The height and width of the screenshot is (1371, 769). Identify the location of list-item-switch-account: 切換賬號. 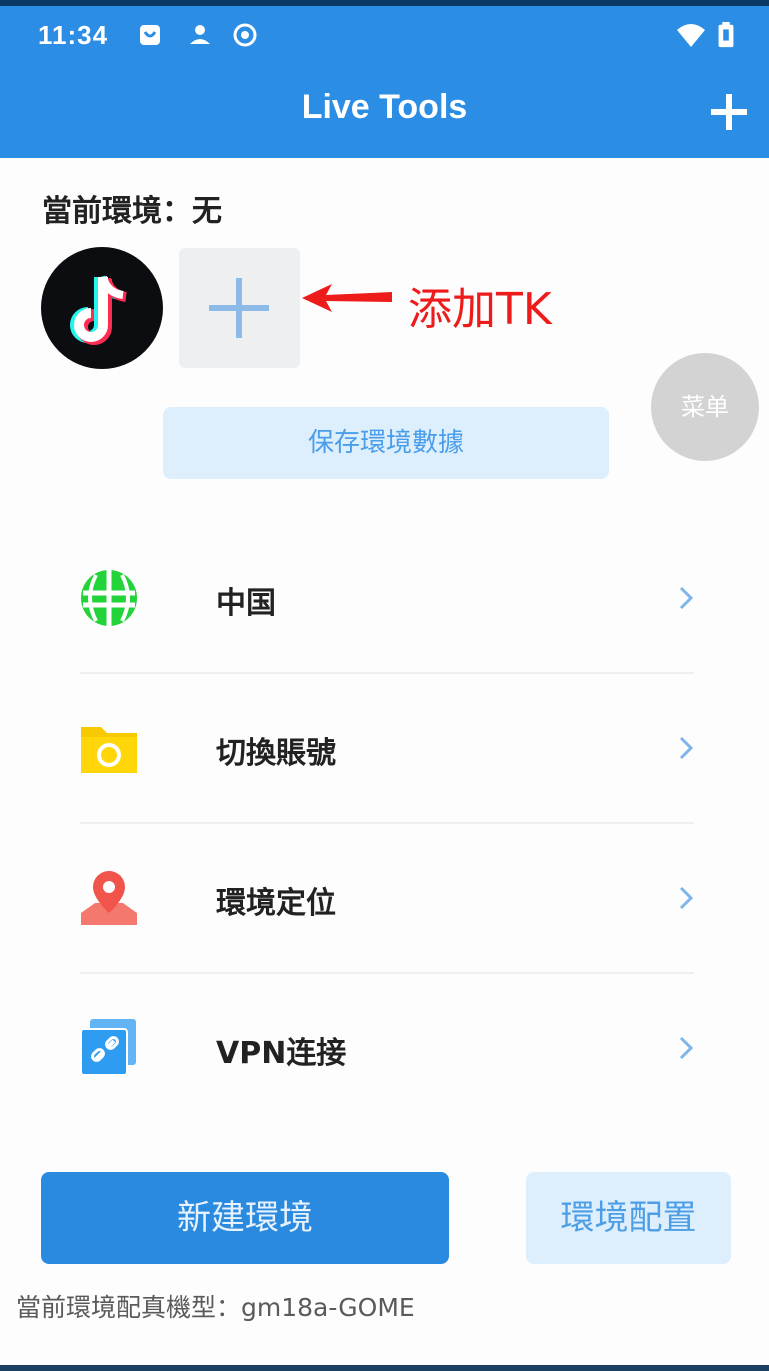
(384, 748).